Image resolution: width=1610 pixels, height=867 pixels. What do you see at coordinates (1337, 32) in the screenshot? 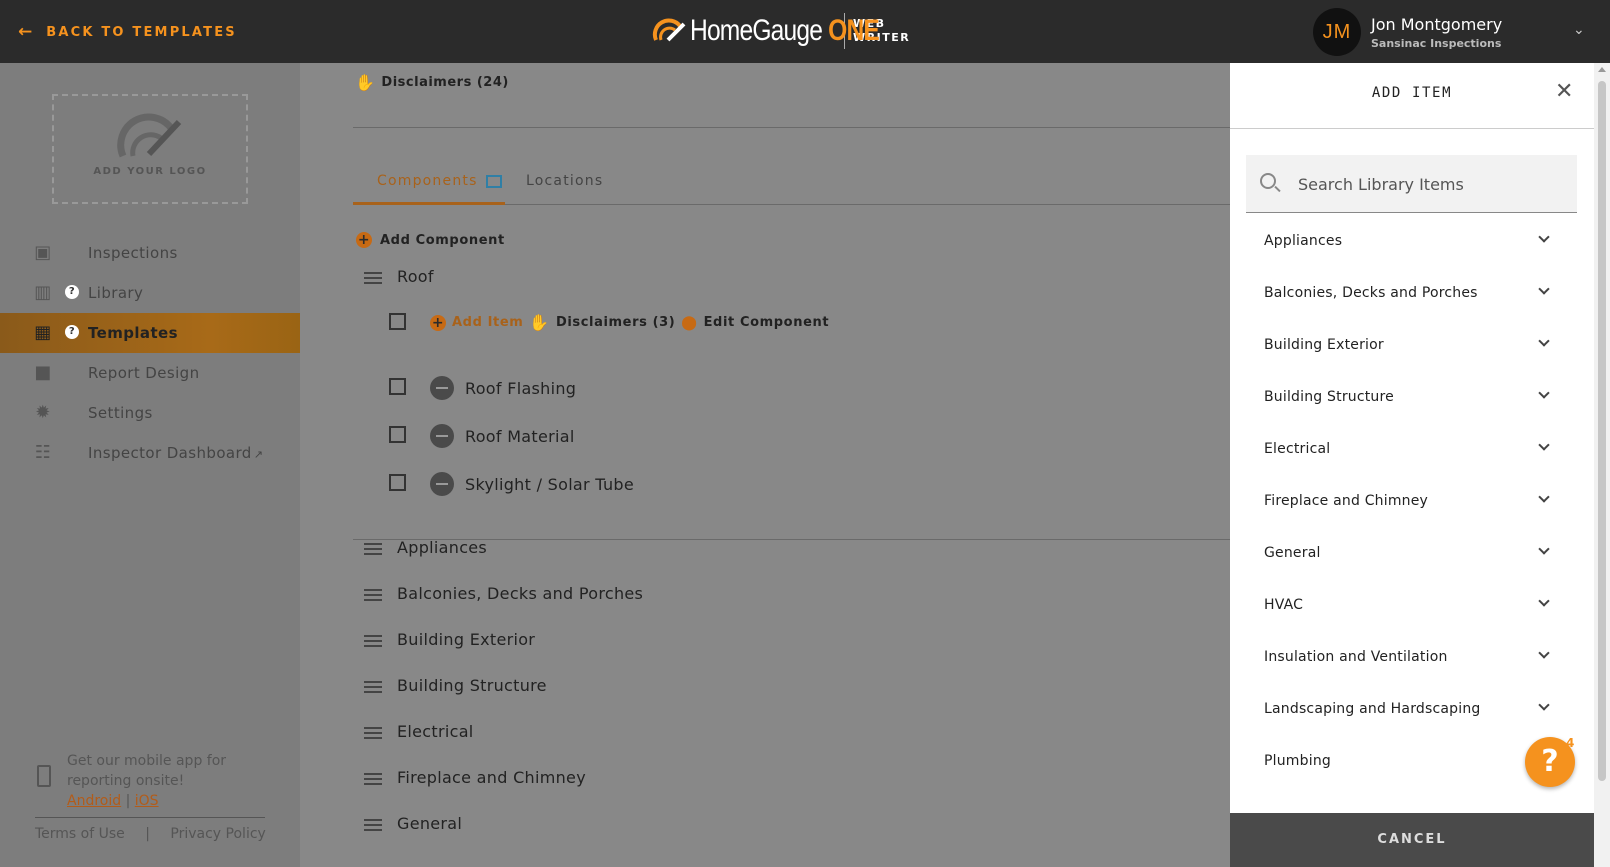
I see `avatar: JM` at bounding box center [1337, 32].